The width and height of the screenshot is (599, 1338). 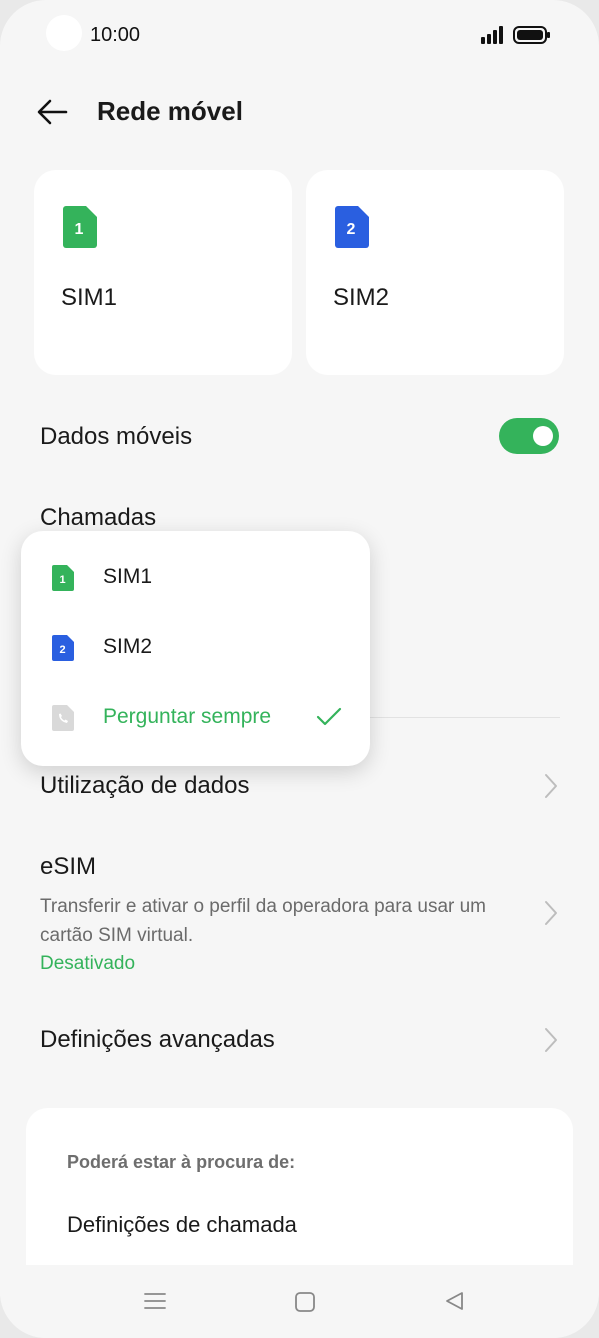 I want to click on popup-item-label: SIM2, so click(x=128, y=646).